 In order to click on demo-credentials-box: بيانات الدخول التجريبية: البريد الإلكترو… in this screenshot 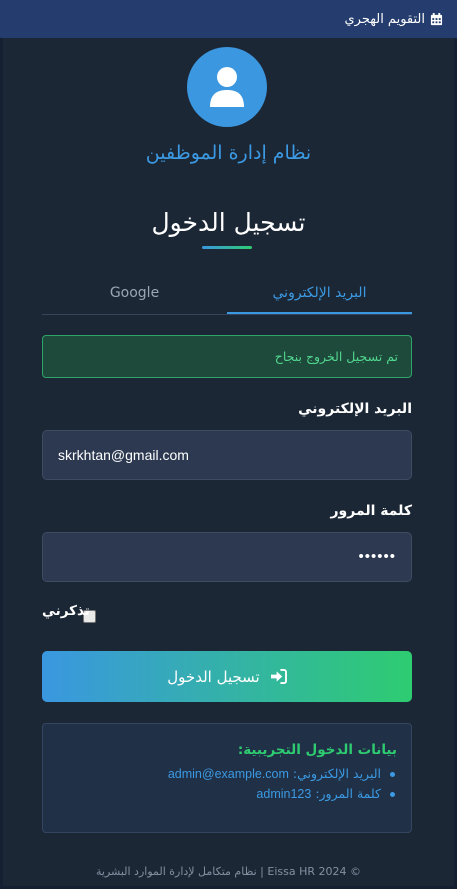, I will do `click(227, 778)`.